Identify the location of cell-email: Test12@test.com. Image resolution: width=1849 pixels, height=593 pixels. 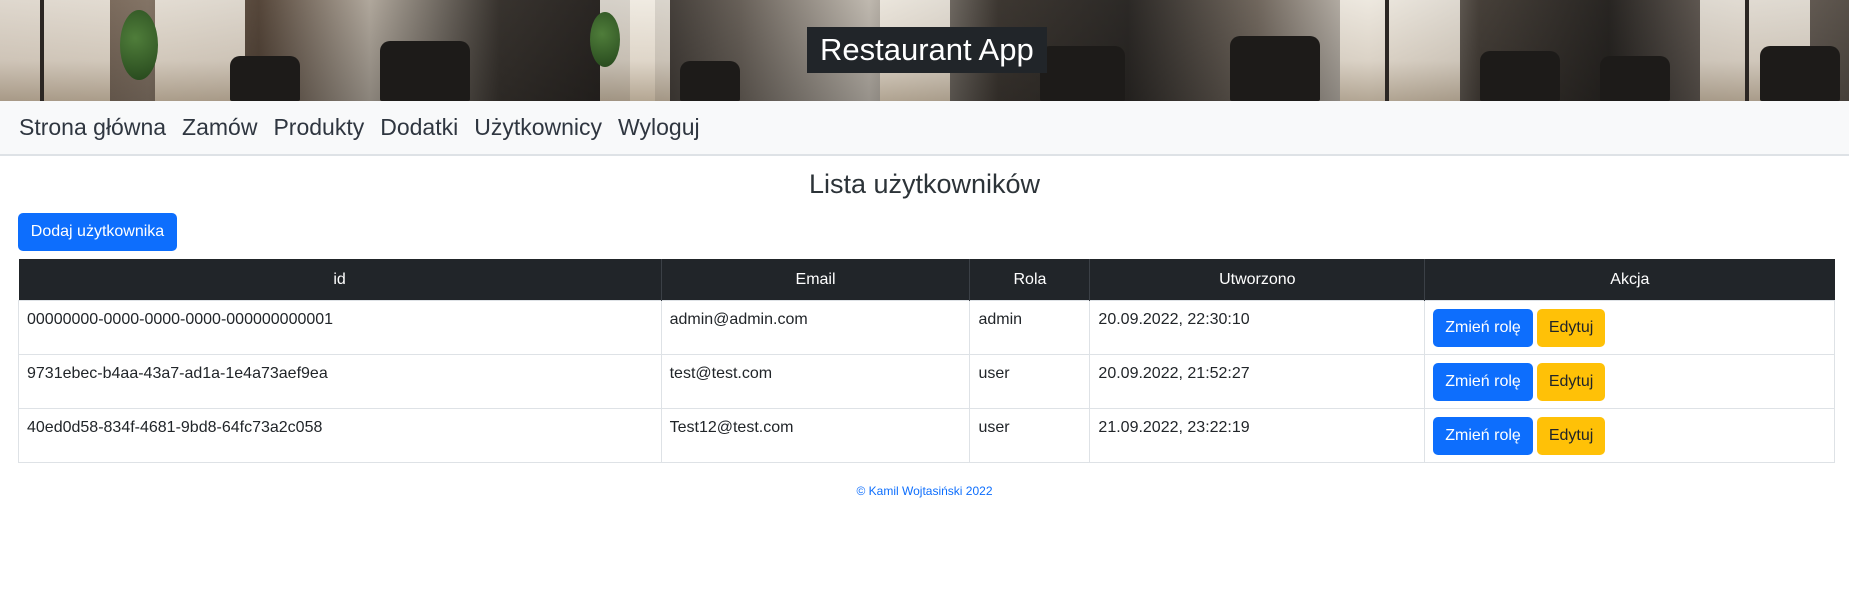
(815, 435).